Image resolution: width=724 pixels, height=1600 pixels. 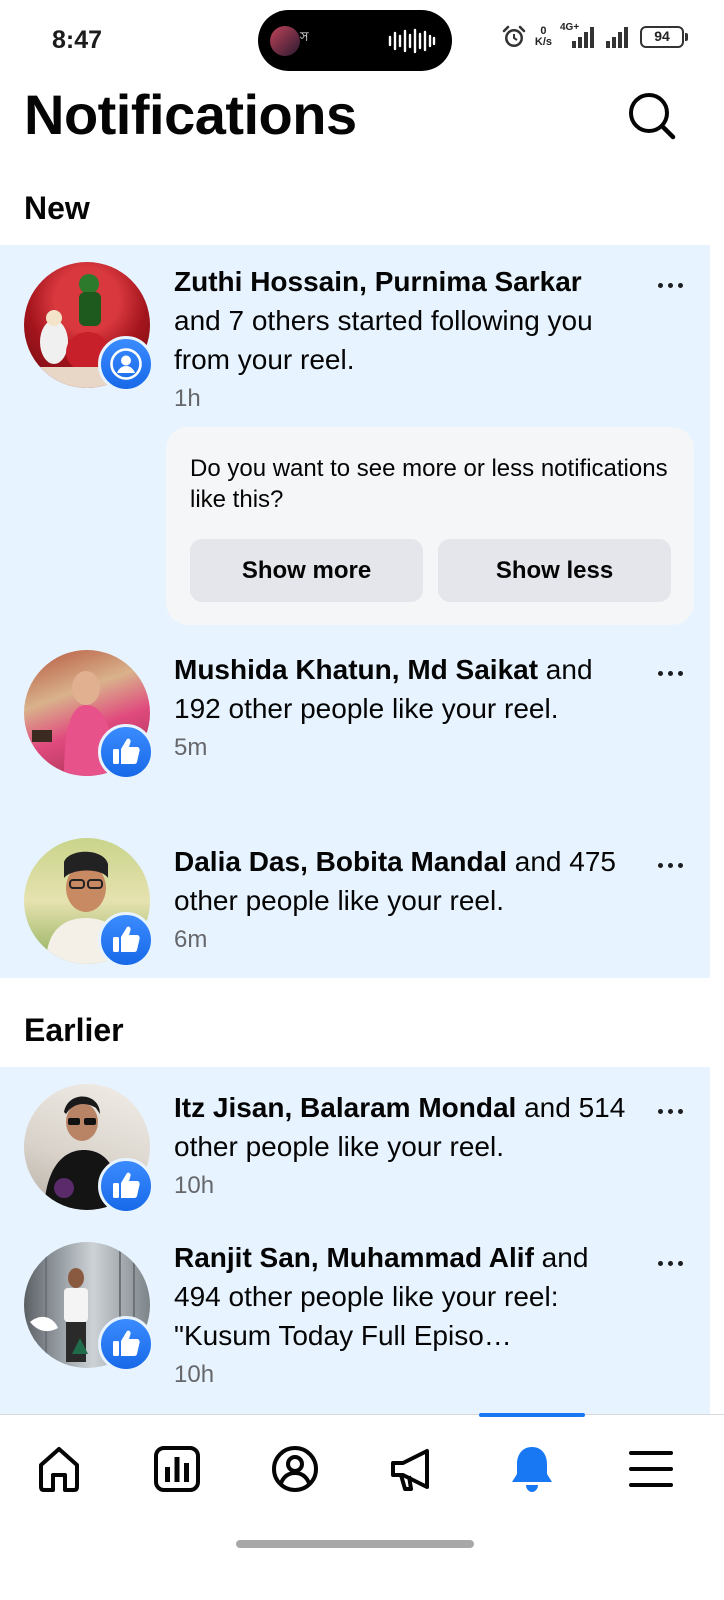 I want to click on dynamic-island: স, so click(x=355, y=40).